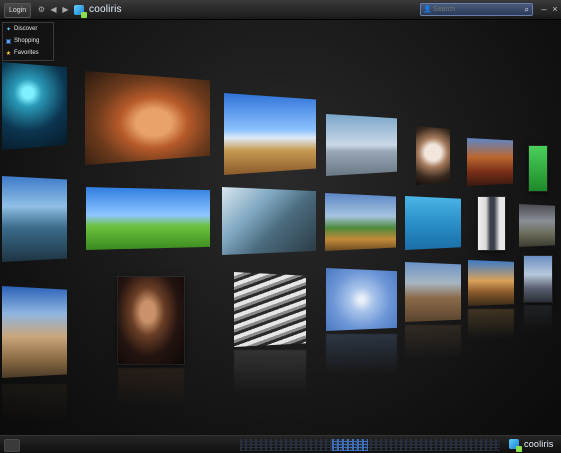 This screenshot has height=453, width=561. What do you see at coordinates (491, 223) in the screenshot?
I see `thumbnail-businessman` at bounding box center [491, 223].